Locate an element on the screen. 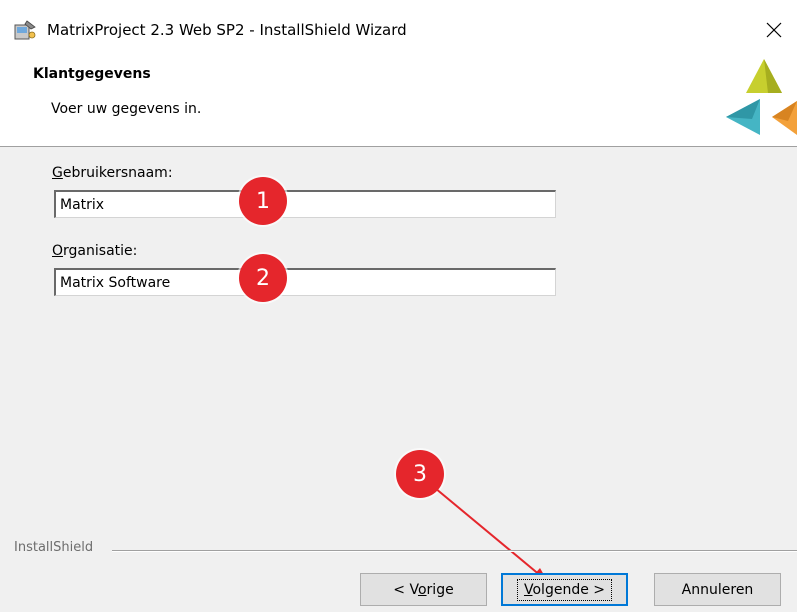  close-button is located at coordinates (774, 30).